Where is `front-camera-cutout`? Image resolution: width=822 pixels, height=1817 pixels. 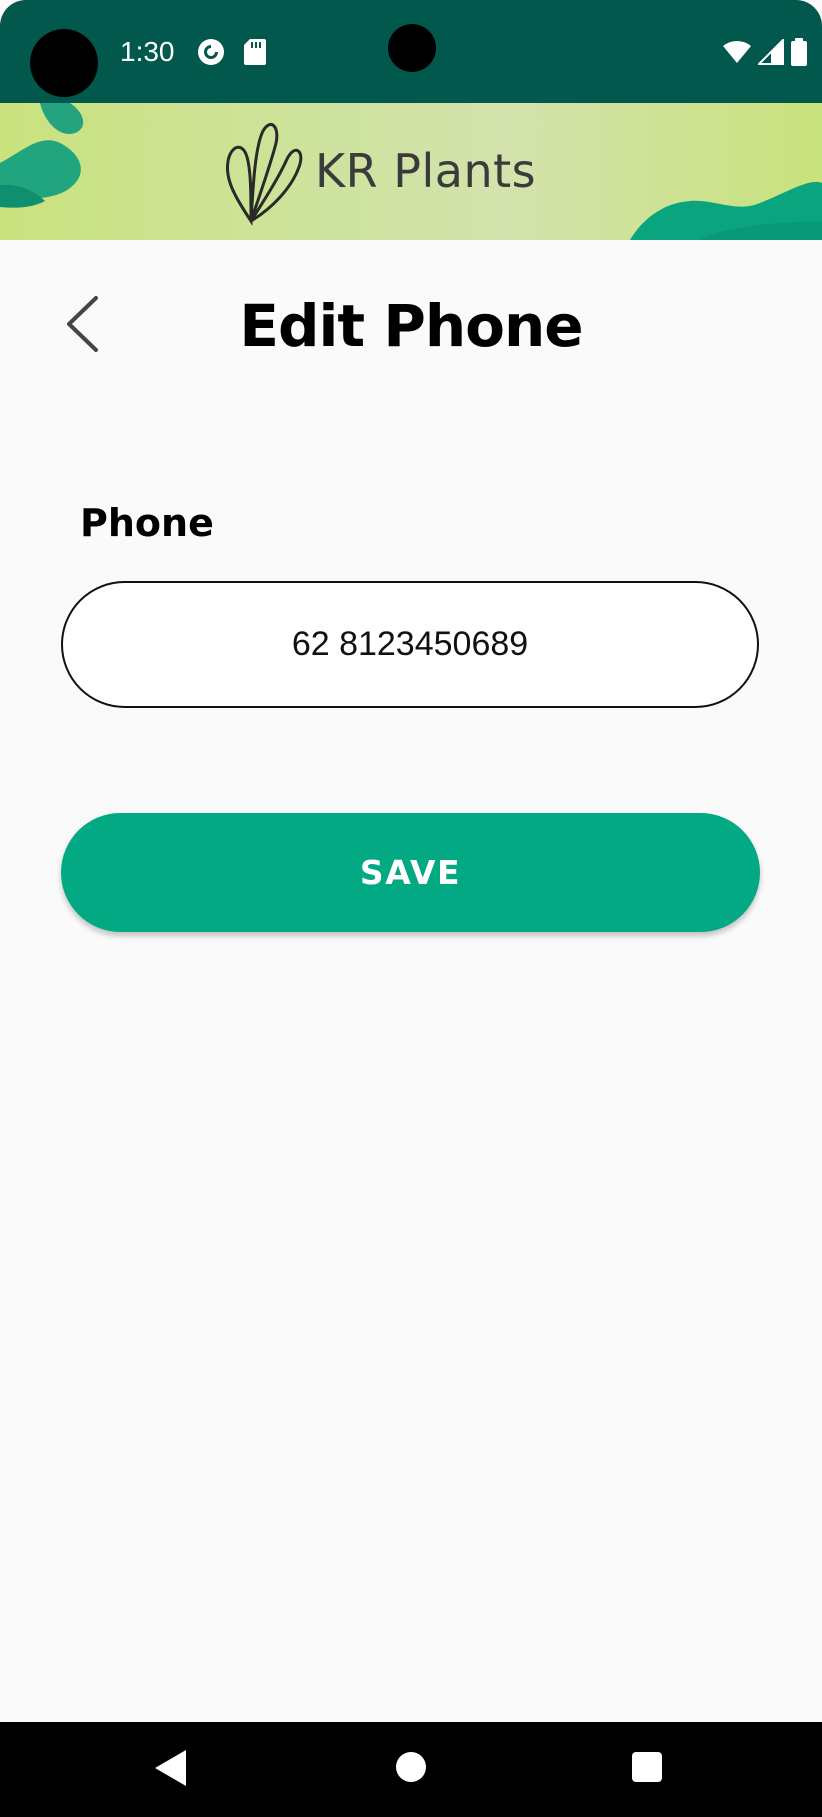
front-camera-cutout is located at coordinates (412, 48).